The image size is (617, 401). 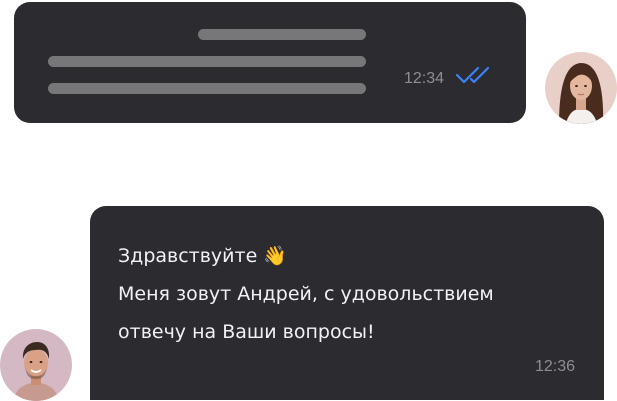 What do you see at coordinates (246, 332) in the screenshot?
I see `message-line: отвечу на Ваши вопросы!` at bounding box center [246, 332].